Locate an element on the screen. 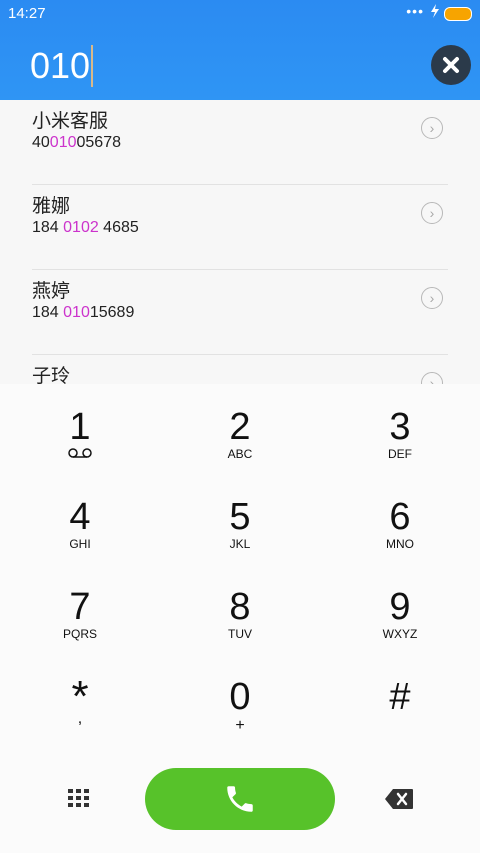 This screenshot has height=853, width=480. key-digit: 2 is located at coordinates (240, 427).